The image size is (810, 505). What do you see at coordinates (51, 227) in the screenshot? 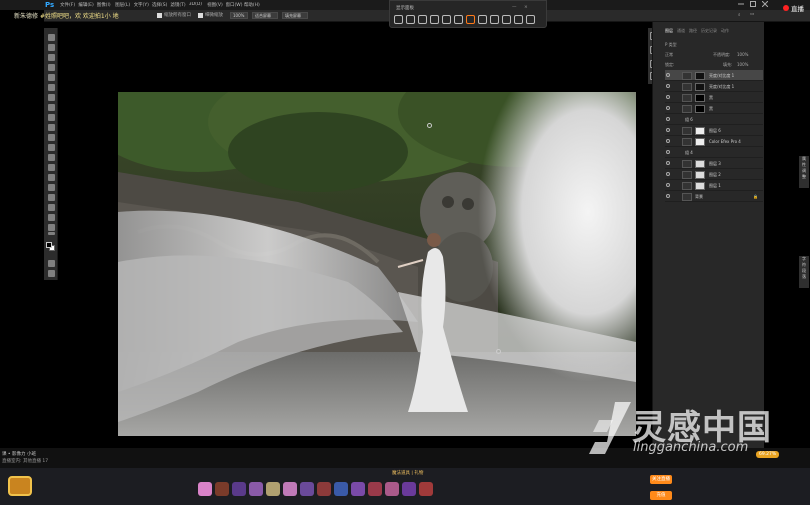
I see `zoom-tool-icon` at bounding box center [51, 227].